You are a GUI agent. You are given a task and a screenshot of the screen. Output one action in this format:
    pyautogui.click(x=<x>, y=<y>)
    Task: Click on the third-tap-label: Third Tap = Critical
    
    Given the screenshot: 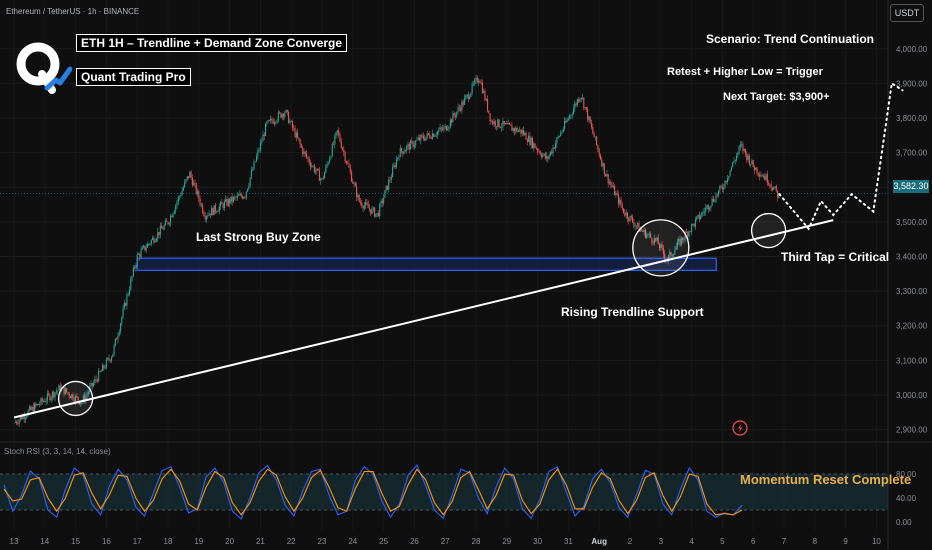 What is the action you would take?
    pyautogui.click(x=835, y=257)
    